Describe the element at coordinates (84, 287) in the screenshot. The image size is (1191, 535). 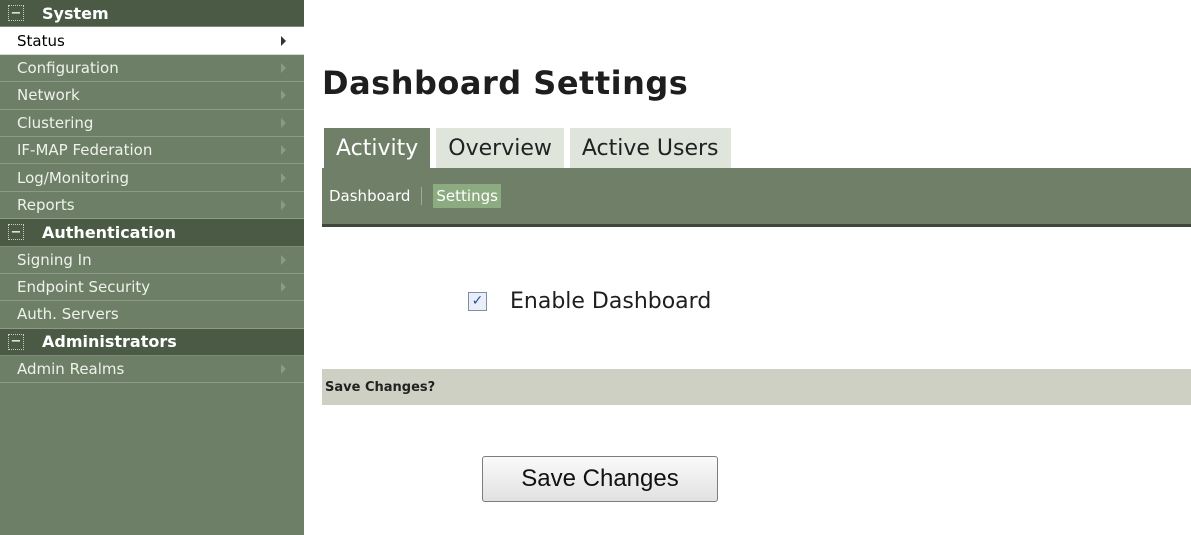
I see `sidebar-item-label: Endpoint Security` at that location.